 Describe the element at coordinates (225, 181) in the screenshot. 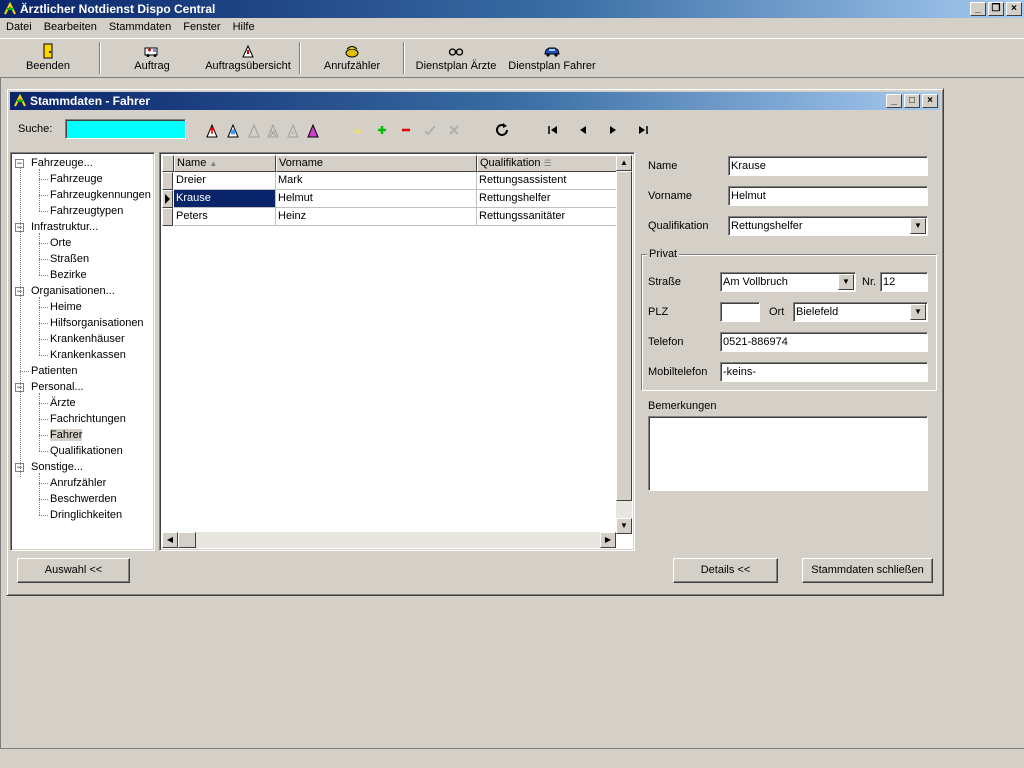

I see `cell-name: Dreier` at that location.